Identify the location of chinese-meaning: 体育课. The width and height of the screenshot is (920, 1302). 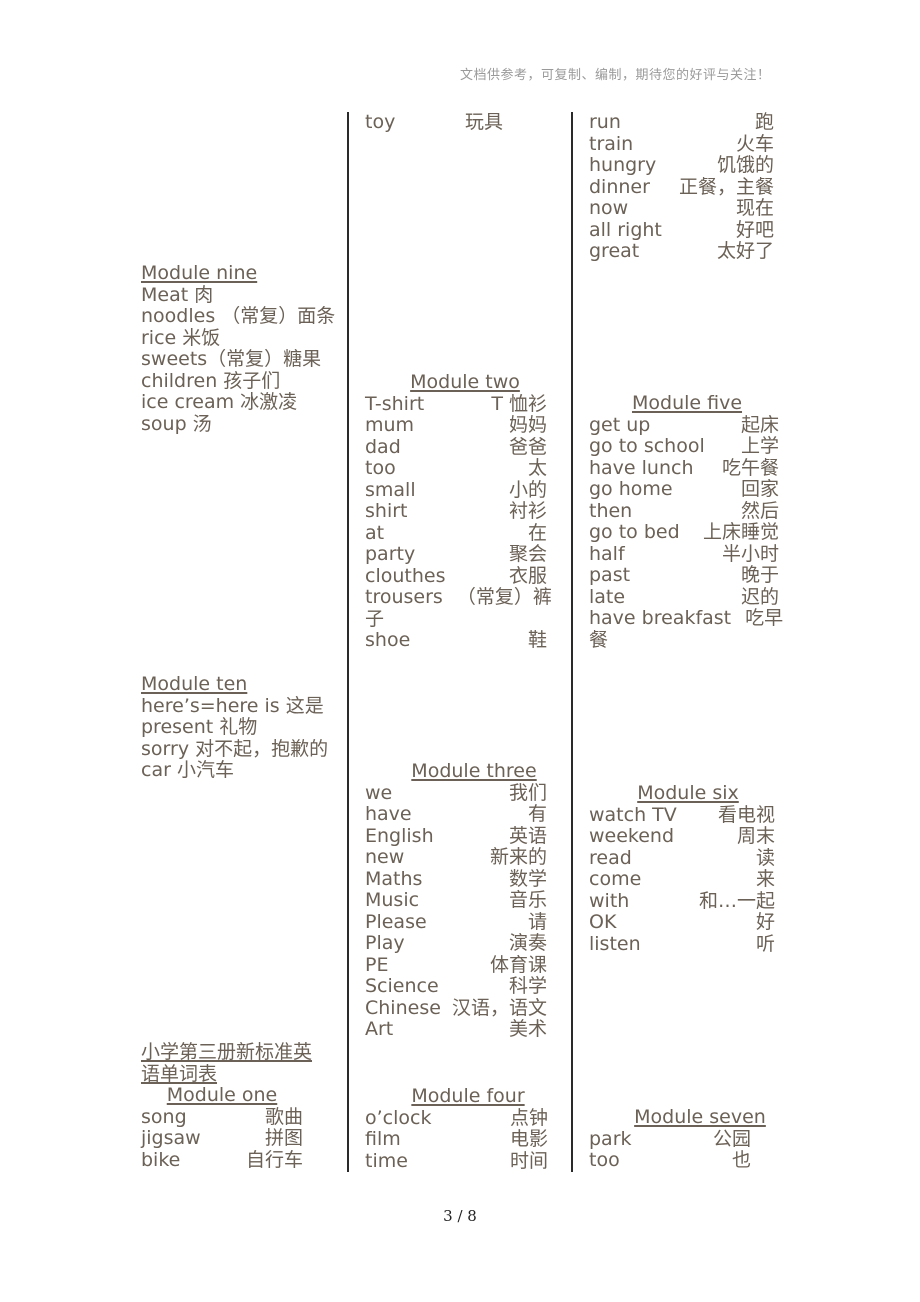
(518, 964).